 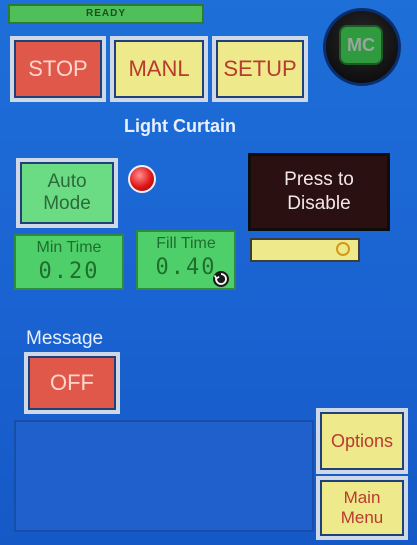 I want to click on slider-knob, so click(x=343, y=249).